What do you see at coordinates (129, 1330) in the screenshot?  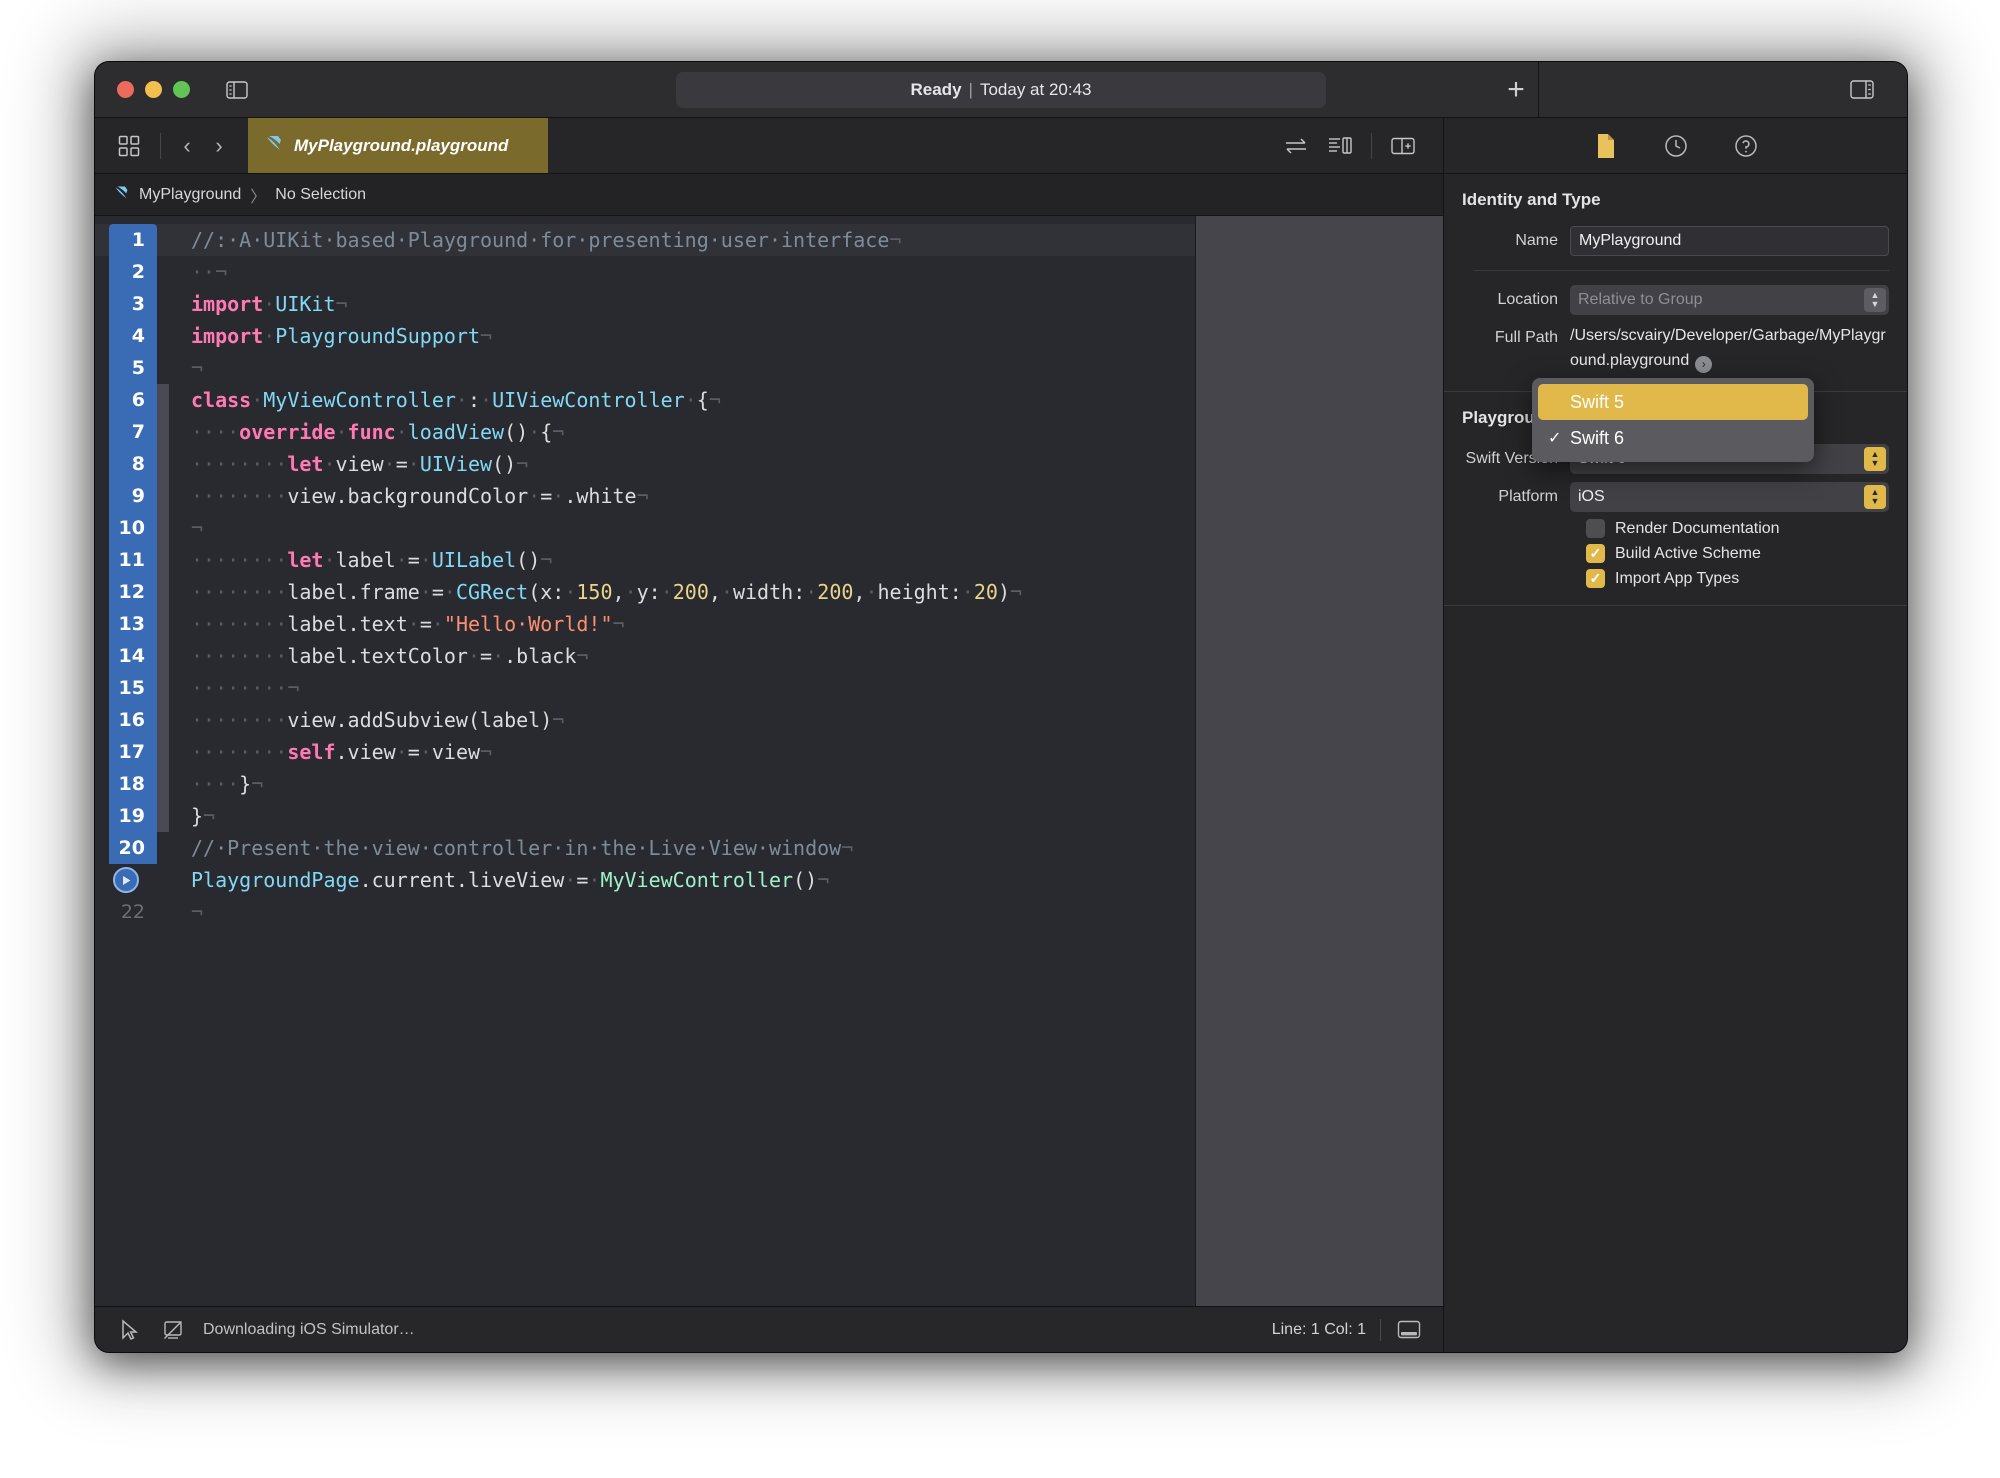 I see `cursor-arrow-icon` at bounding box center [129, 1330].